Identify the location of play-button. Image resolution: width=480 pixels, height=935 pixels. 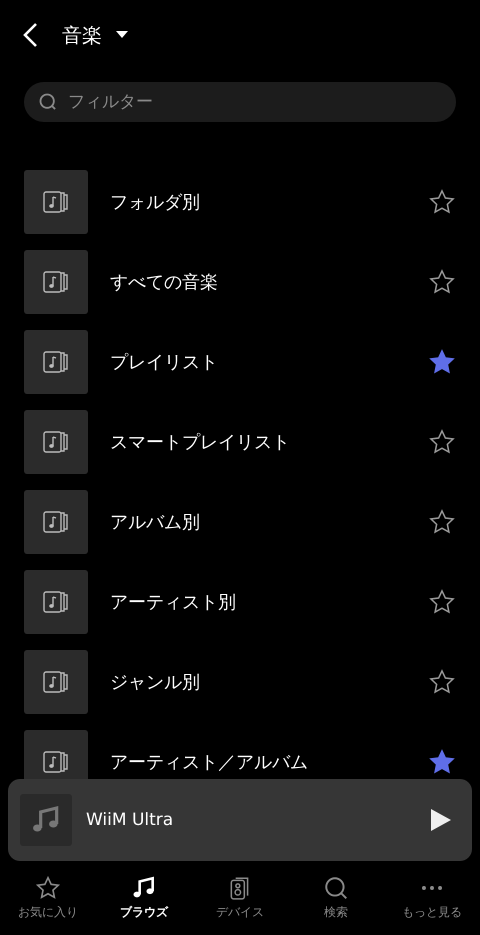
(440, 820).